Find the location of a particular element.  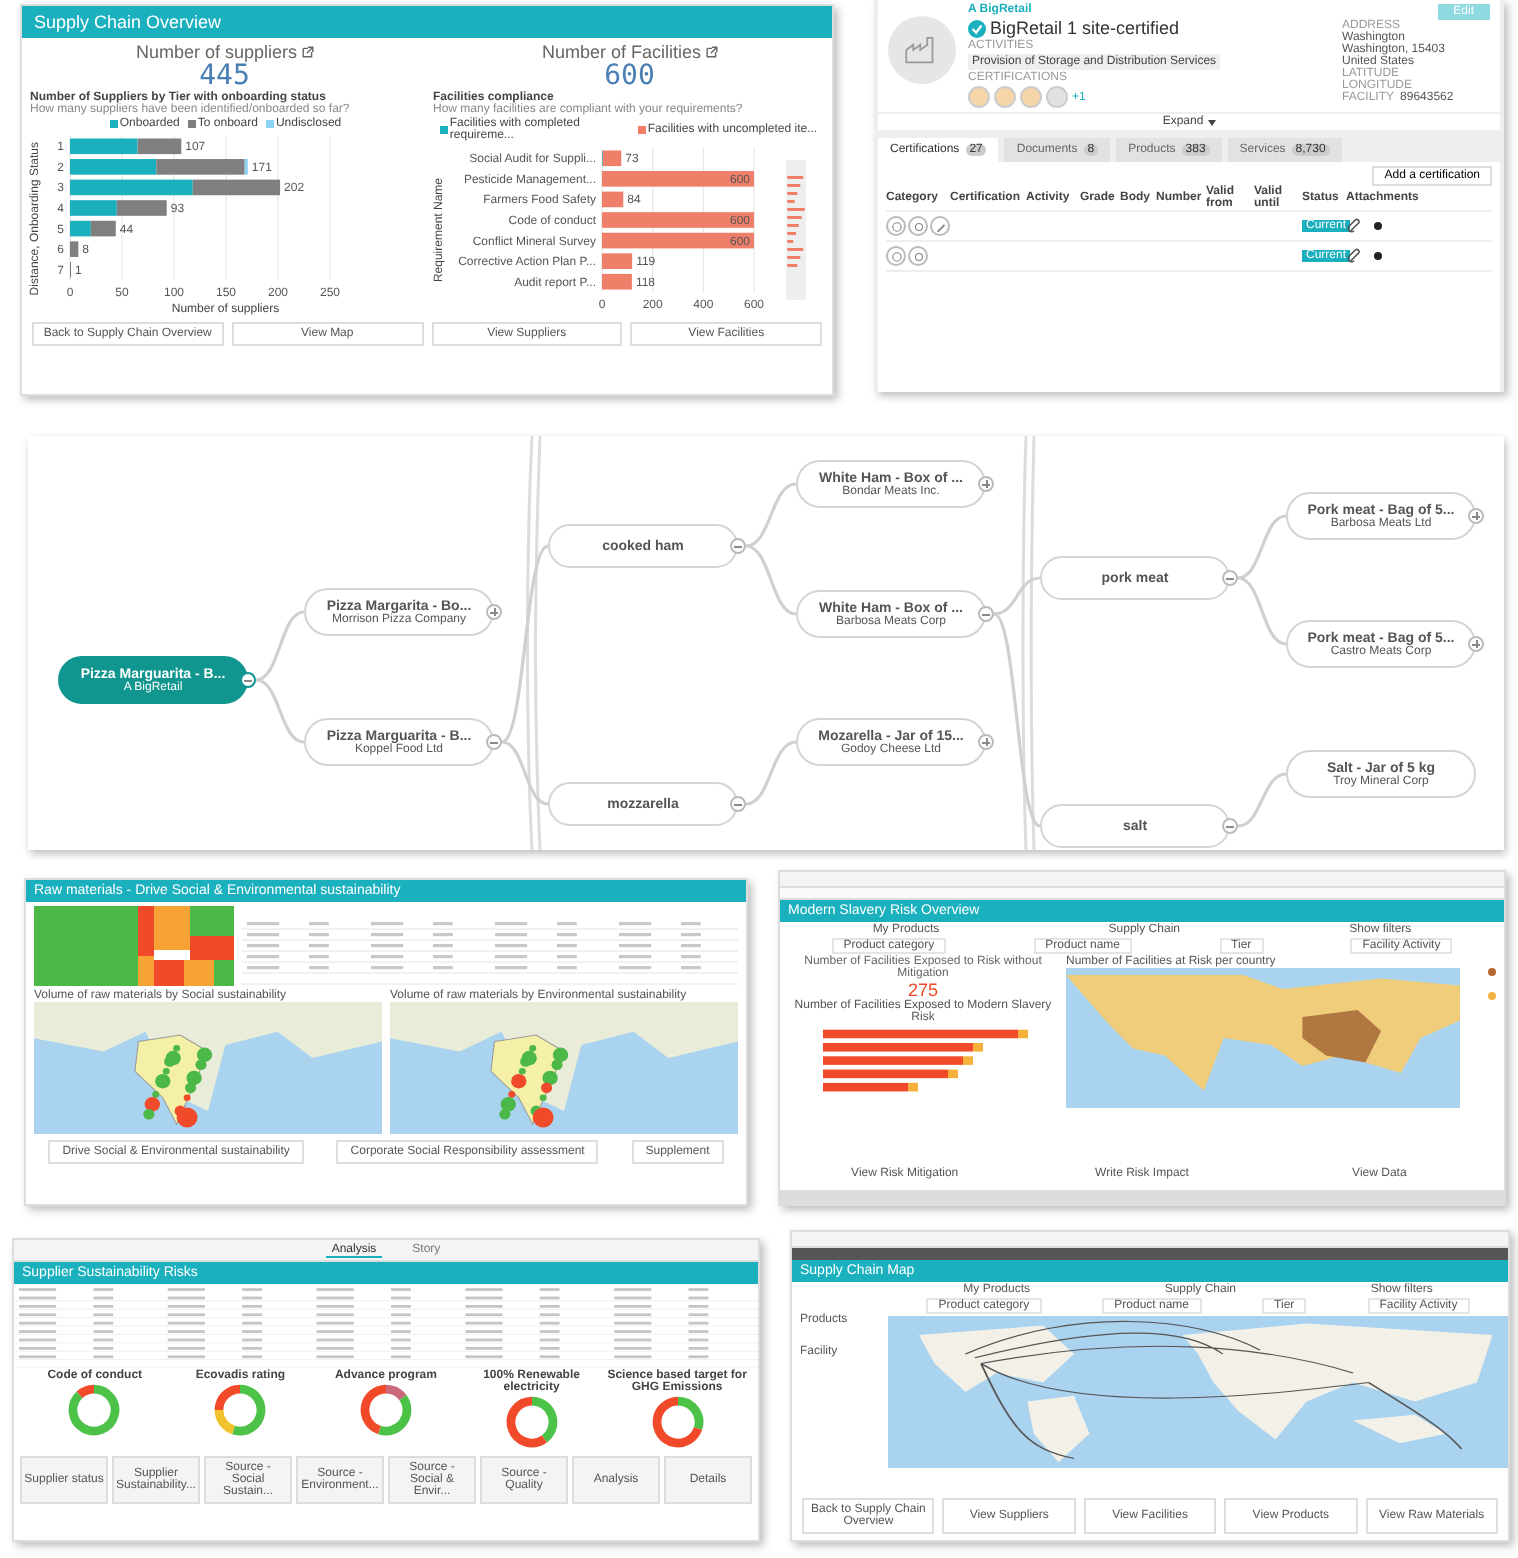

kpi-value: 275 is located at coordinates (923, 990).